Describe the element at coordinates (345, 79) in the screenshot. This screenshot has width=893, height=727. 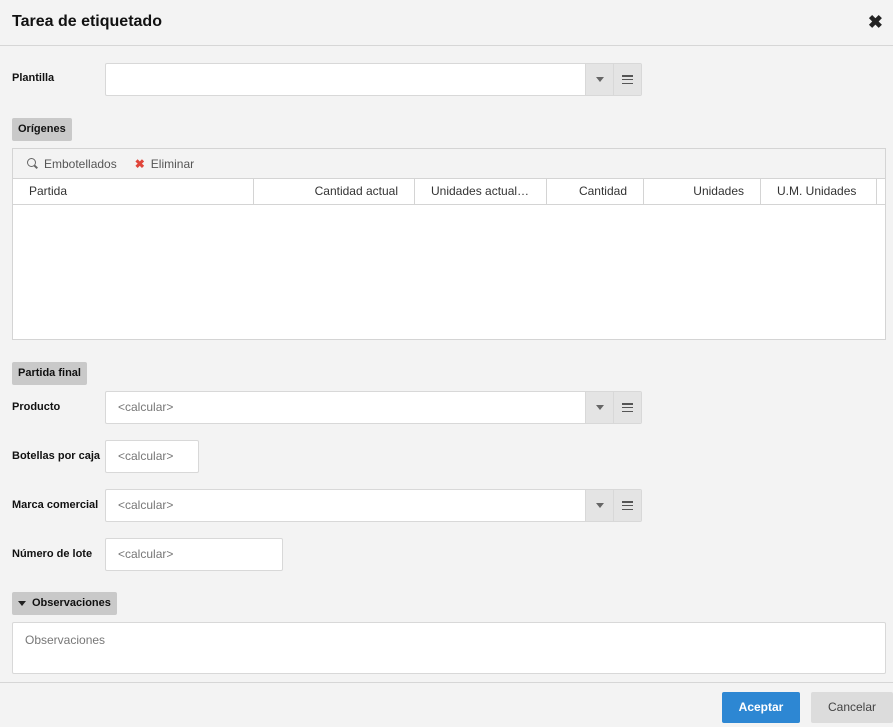
I see `template-value` at that location.